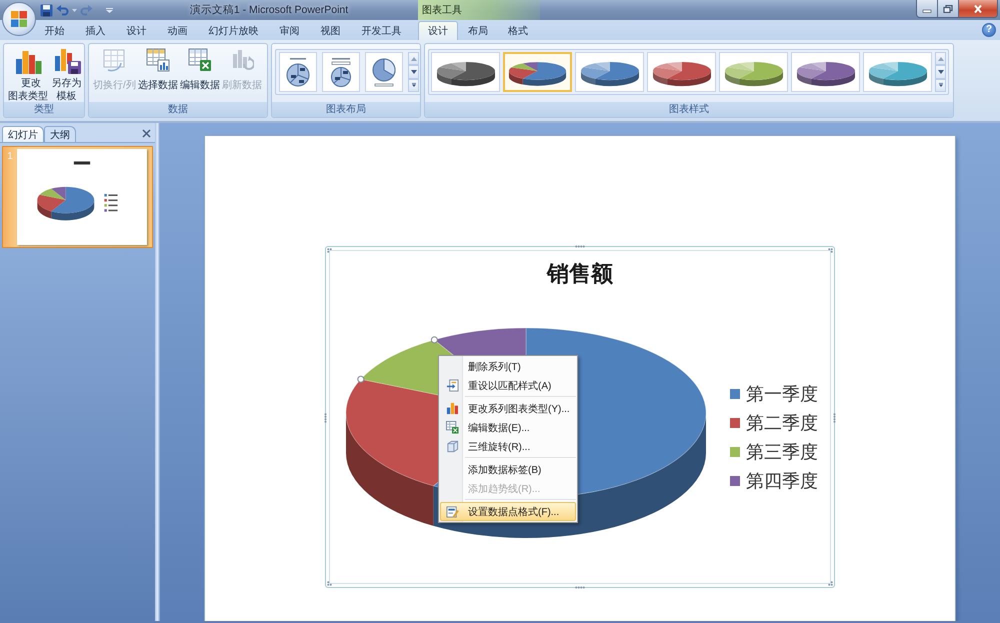 The height and width of the screenshot is (623, 1000). I want to click on window-title: 演示文稿1 - Microsoft PowerPoint, so click(269, 10).